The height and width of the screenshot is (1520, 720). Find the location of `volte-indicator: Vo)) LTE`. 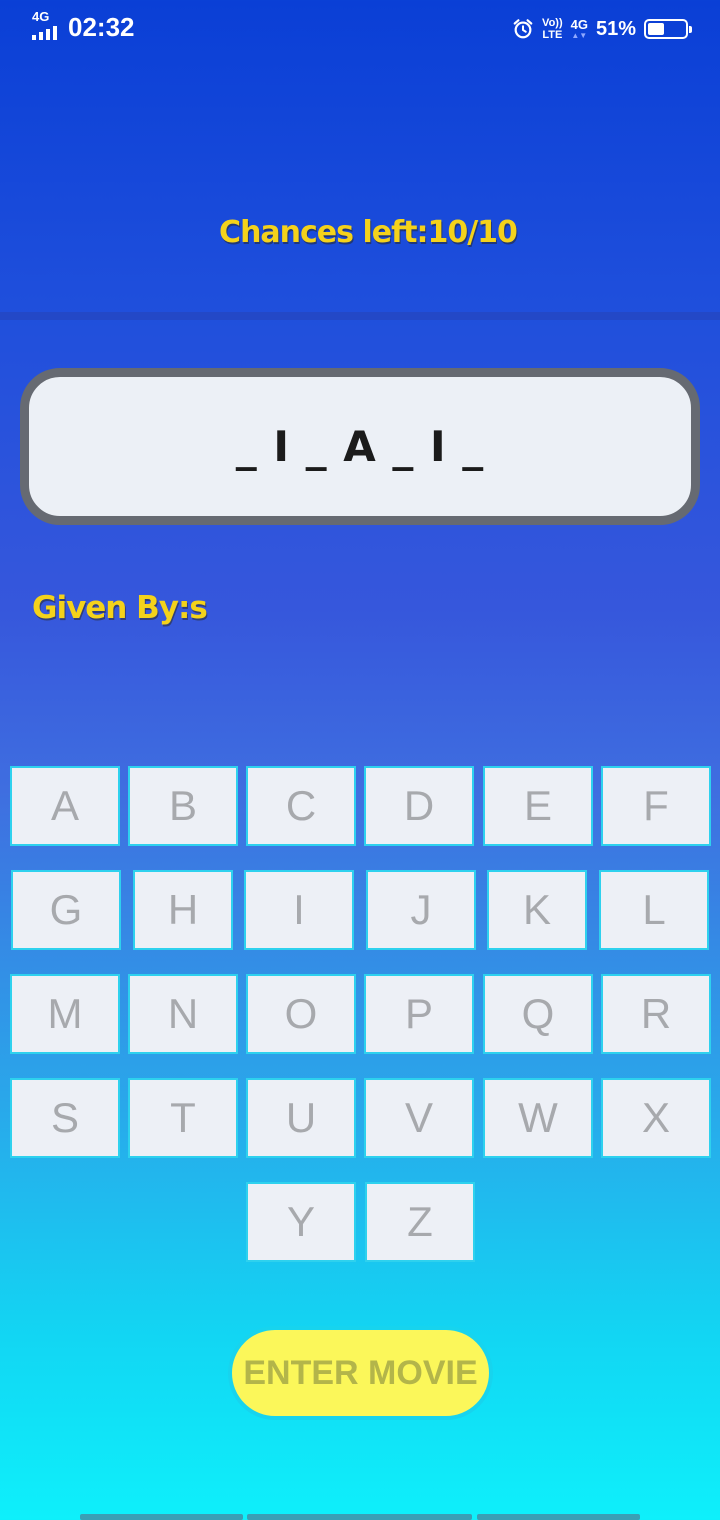

volte-indicator: Vo)) LTE is located at coordinates (552, 29).